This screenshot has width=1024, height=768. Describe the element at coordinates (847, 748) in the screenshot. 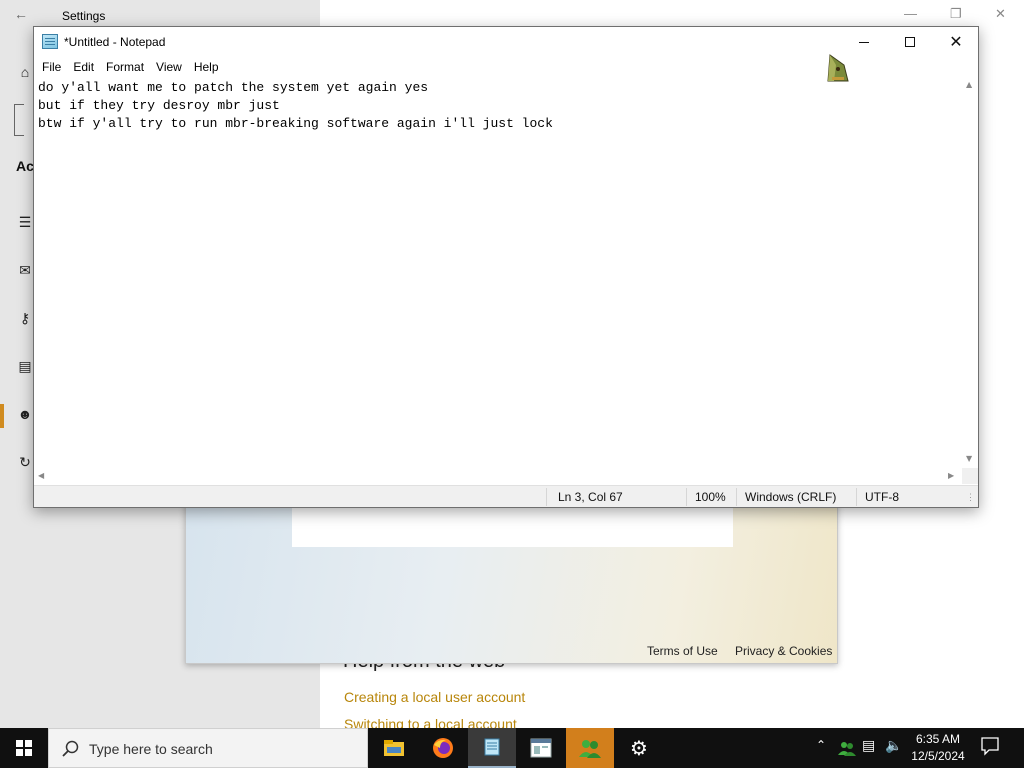

I see `tray-users-icon` at that location.